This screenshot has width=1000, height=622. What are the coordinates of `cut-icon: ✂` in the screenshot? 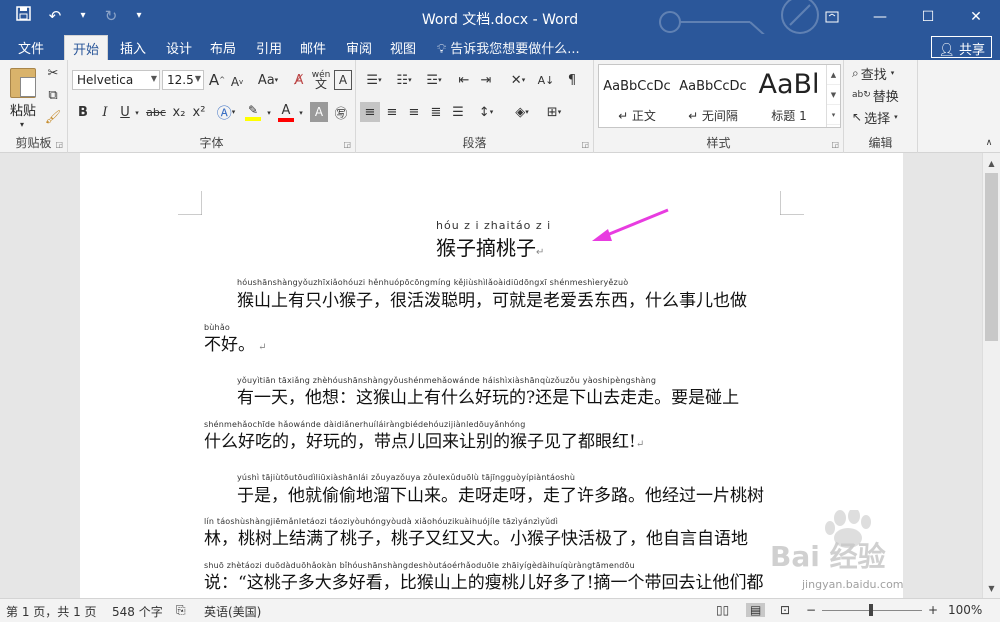 It's located at (53, 73).